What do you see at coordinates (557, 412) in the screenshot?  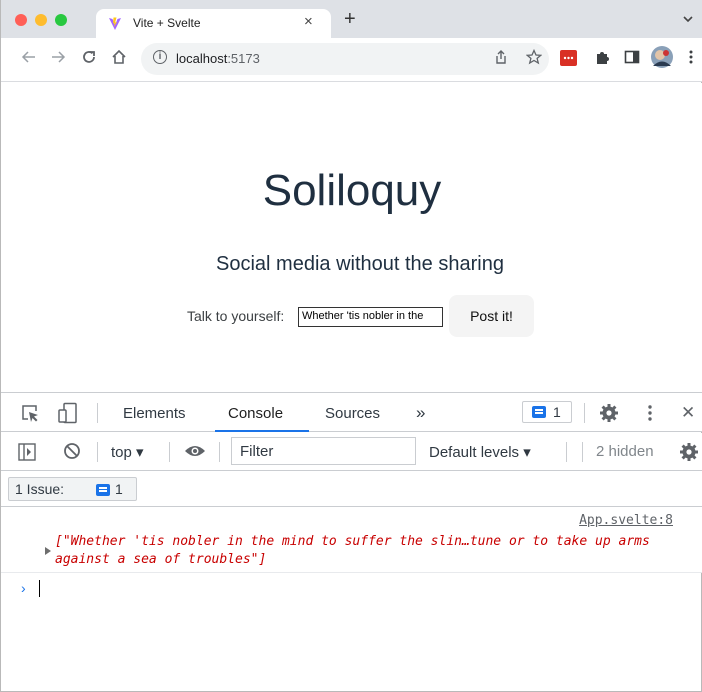 I see `issue-count: 1` at bounding box center [557, 412].